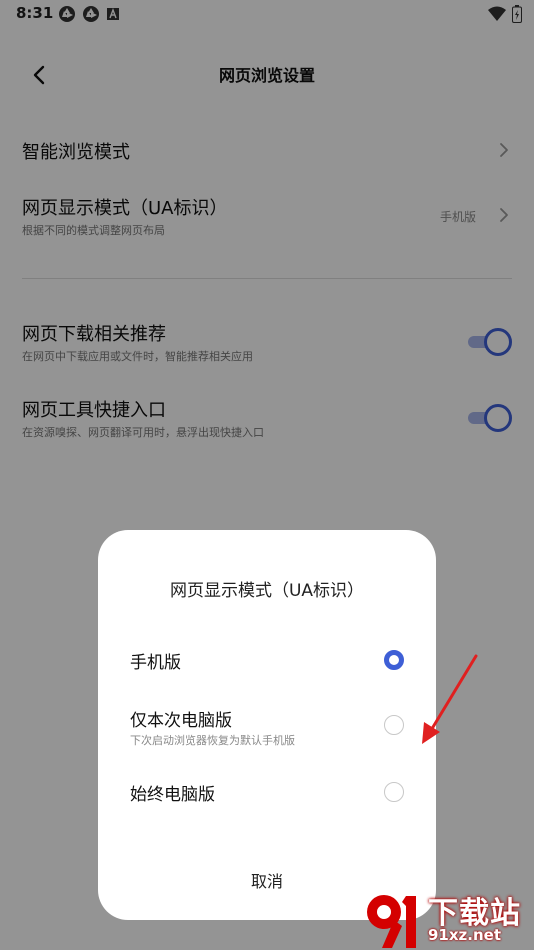  Describe the element at coordinates (450, 699) in the screenshot. I see `annotation-arrow-icon` at that location.